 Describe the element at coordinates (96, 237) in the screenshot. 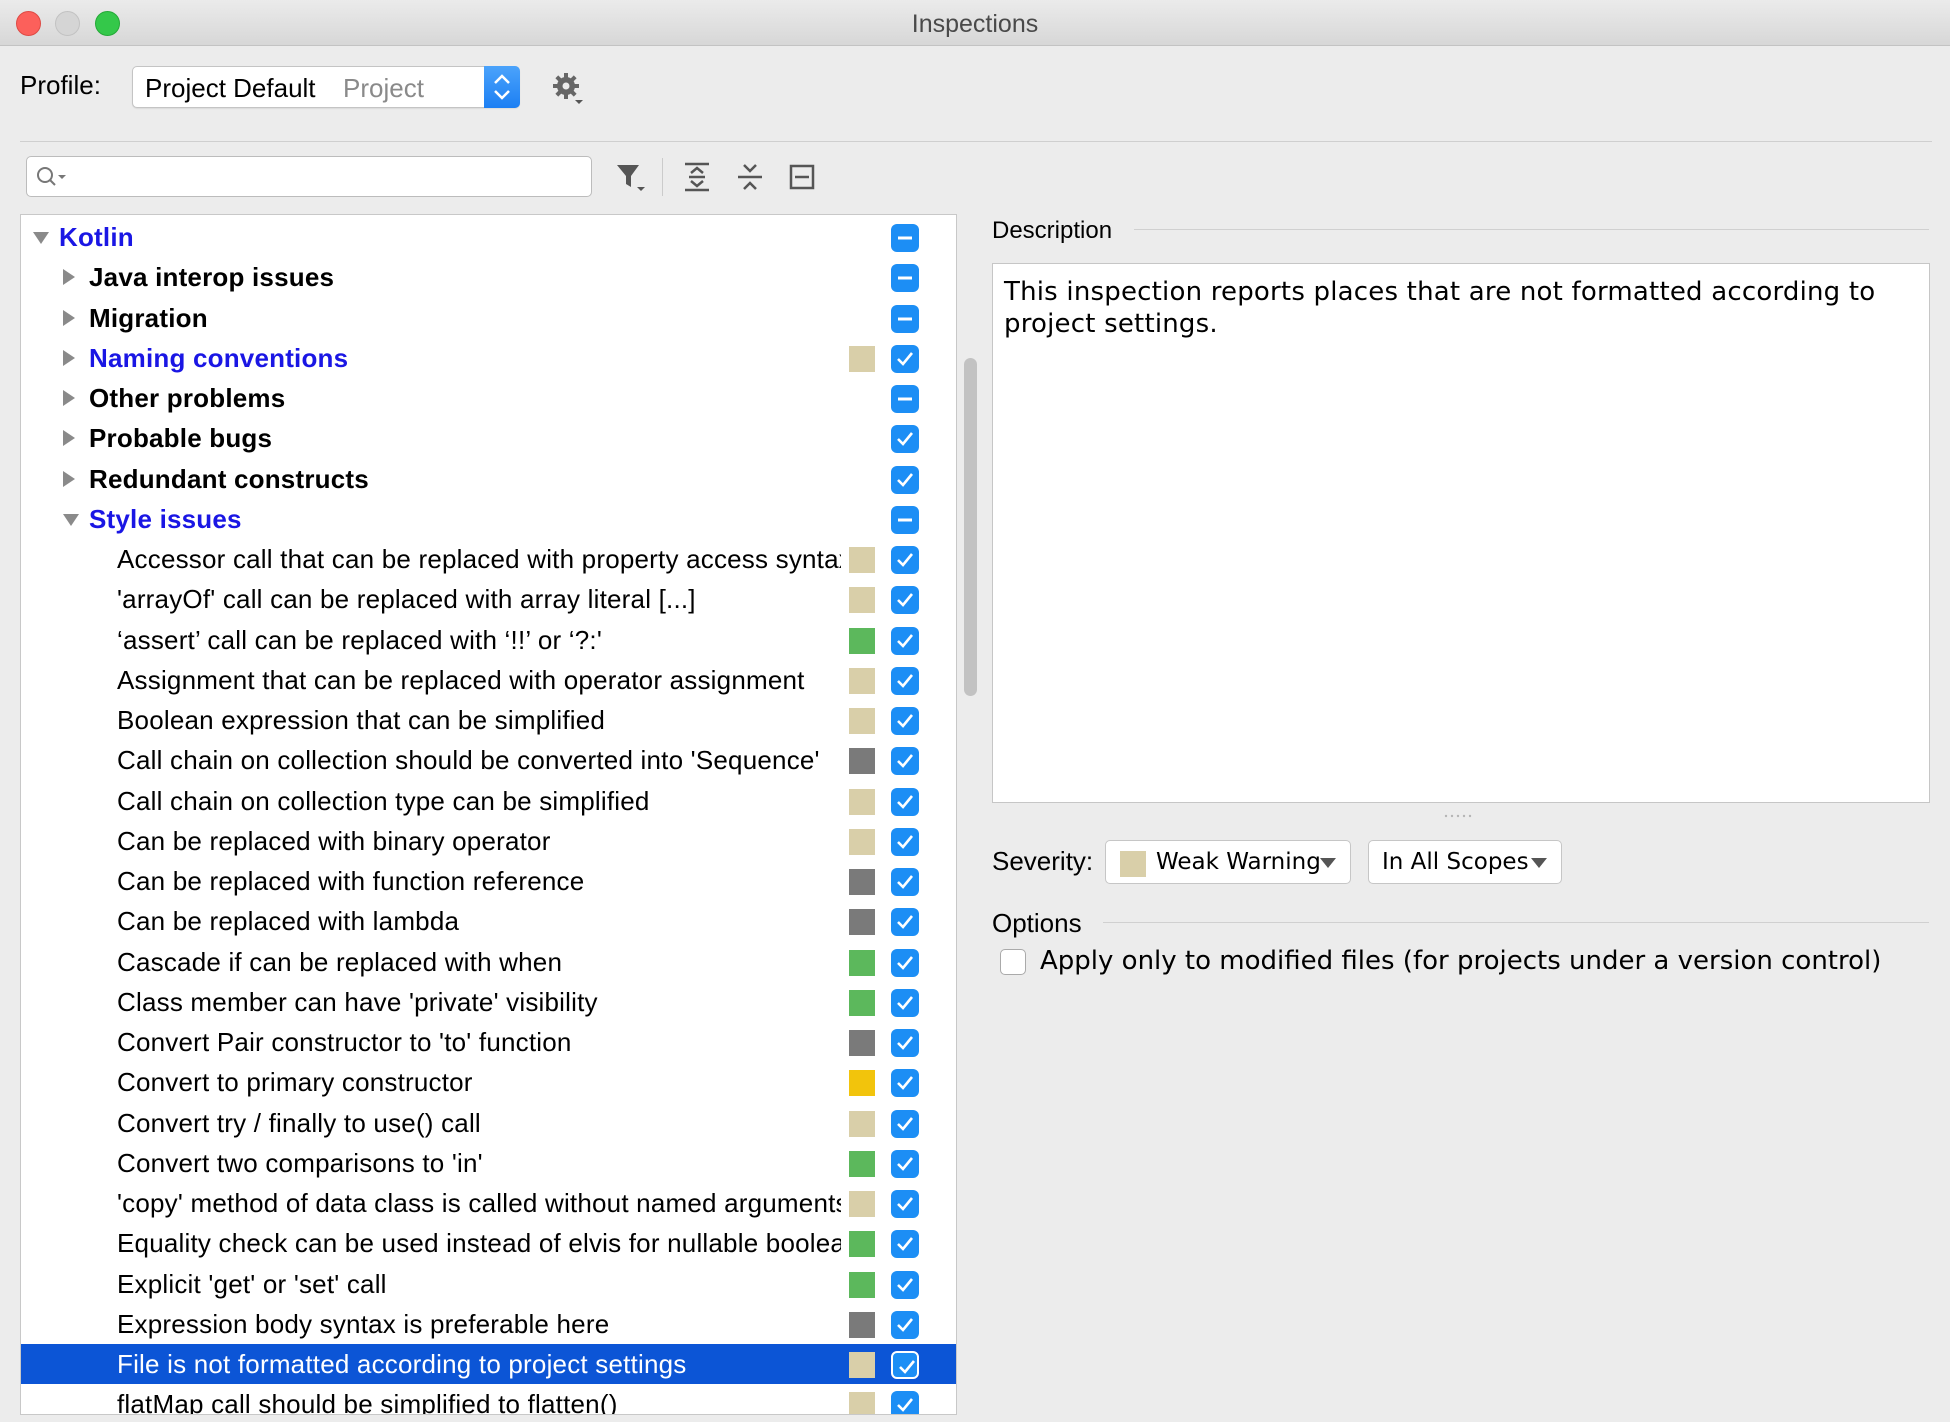

I see `inspection-label: Kotlin` at that location.